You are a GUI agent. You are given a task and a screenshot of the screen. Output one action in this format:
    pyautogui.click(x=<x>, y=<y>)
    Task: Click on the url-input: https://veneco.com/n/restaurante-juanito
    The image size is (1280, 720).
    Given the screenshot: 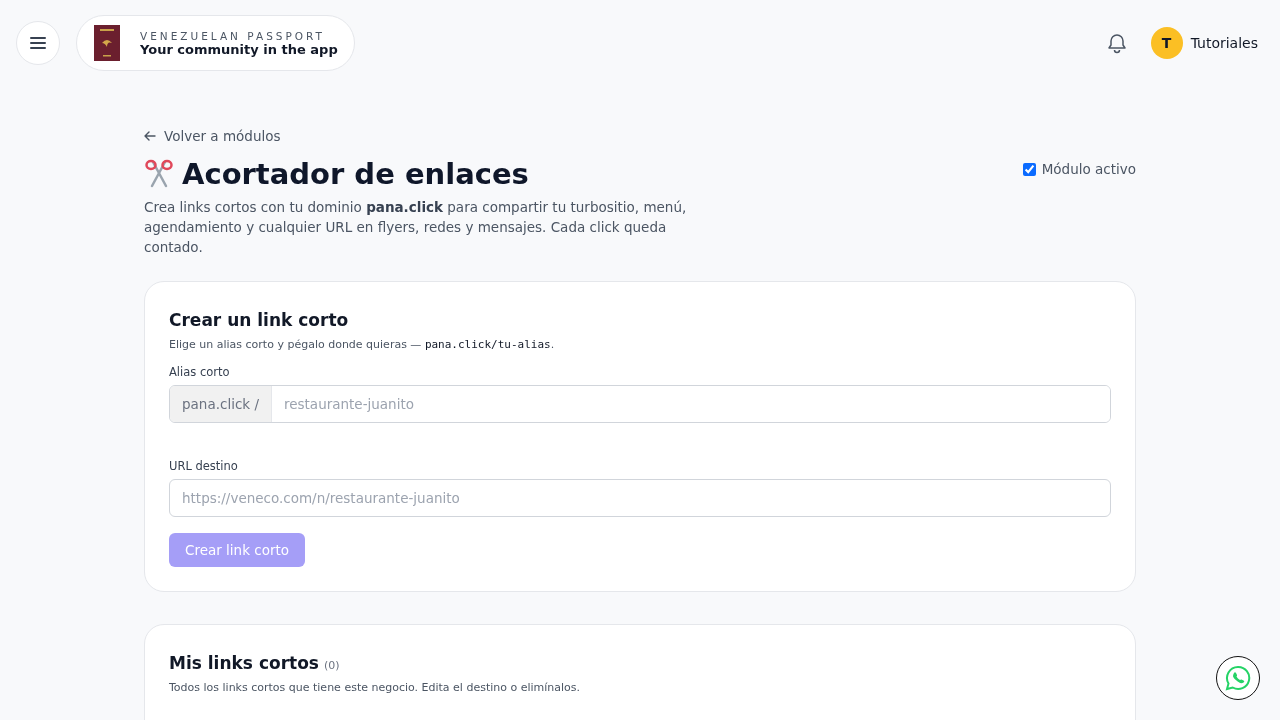 What is the action you would take?
    pyautogui.click(x=640, y=498)
    